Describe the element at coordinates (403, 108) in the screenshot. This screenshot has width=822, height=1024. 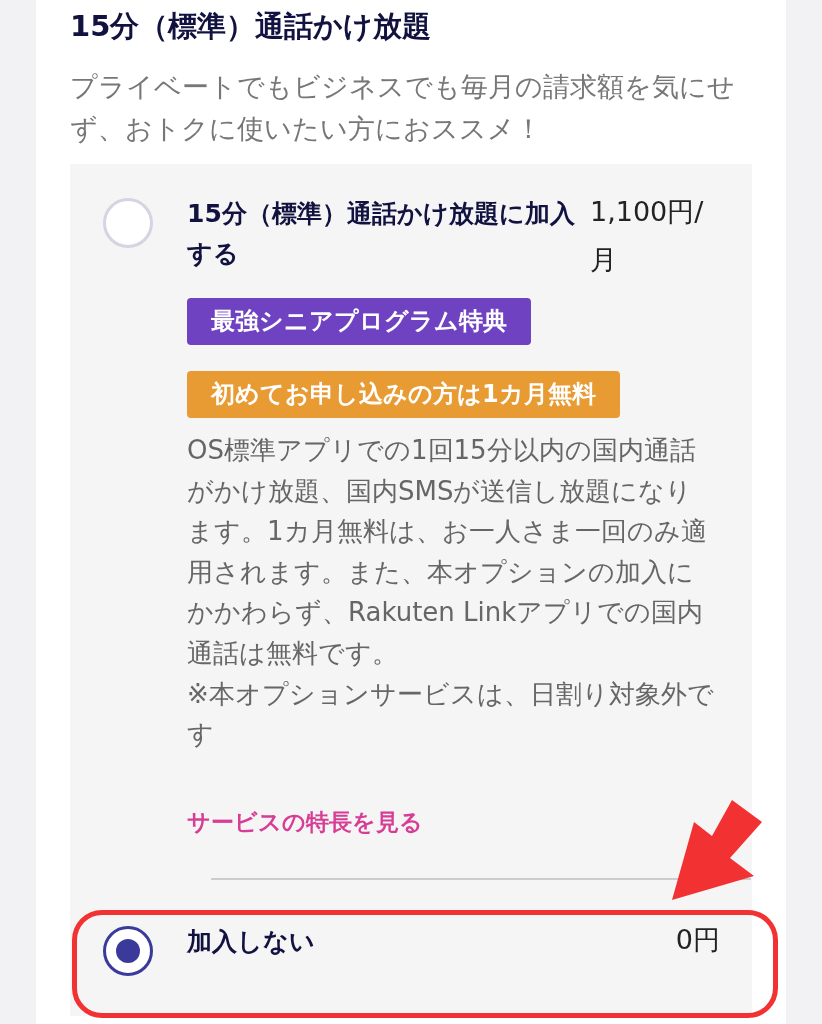
I see `section-description: プライベートでもビジネスでも毎月の請求額を気にせず、おトクに使いたい方におススメ！` at that location.